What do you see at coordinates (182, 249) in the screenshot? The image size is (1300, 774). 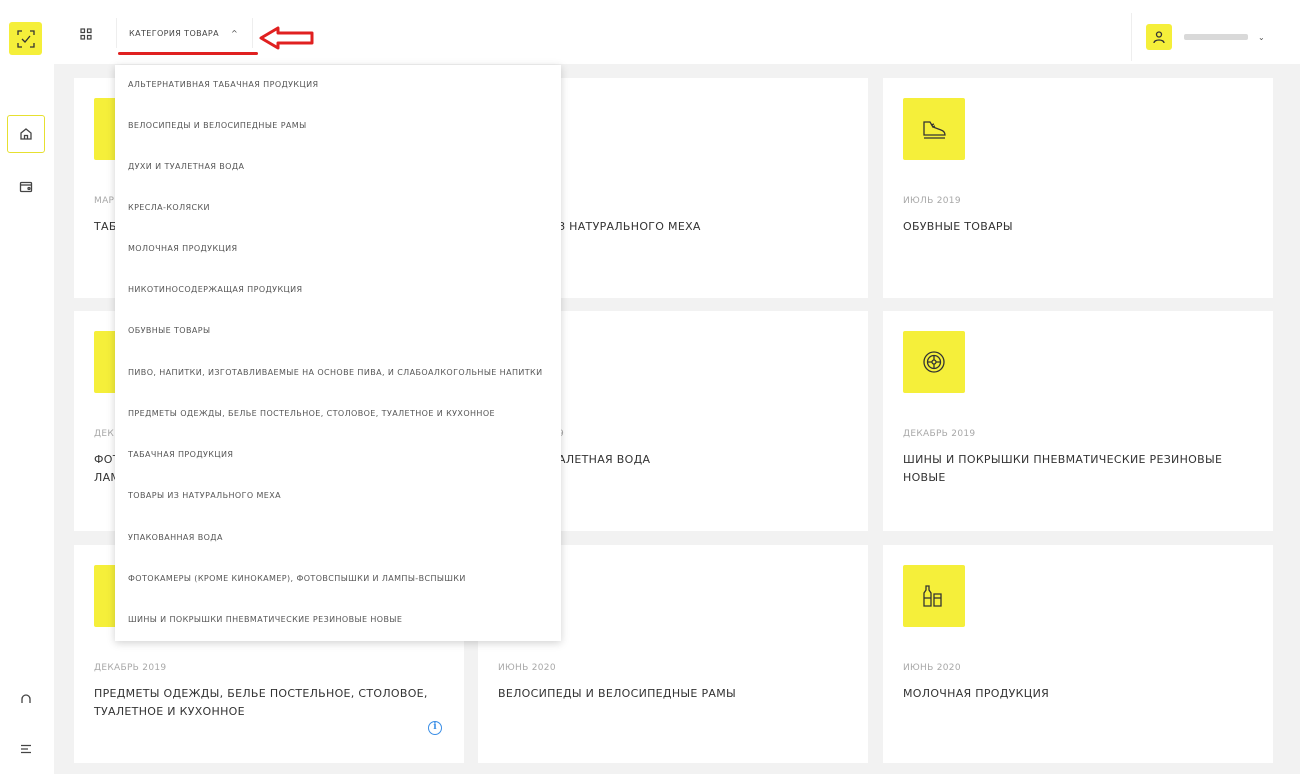 I see `dropdown-item: МОЛОЧНАЯ ПРОДУКЦИЯ` at bounding box center [182, 249].